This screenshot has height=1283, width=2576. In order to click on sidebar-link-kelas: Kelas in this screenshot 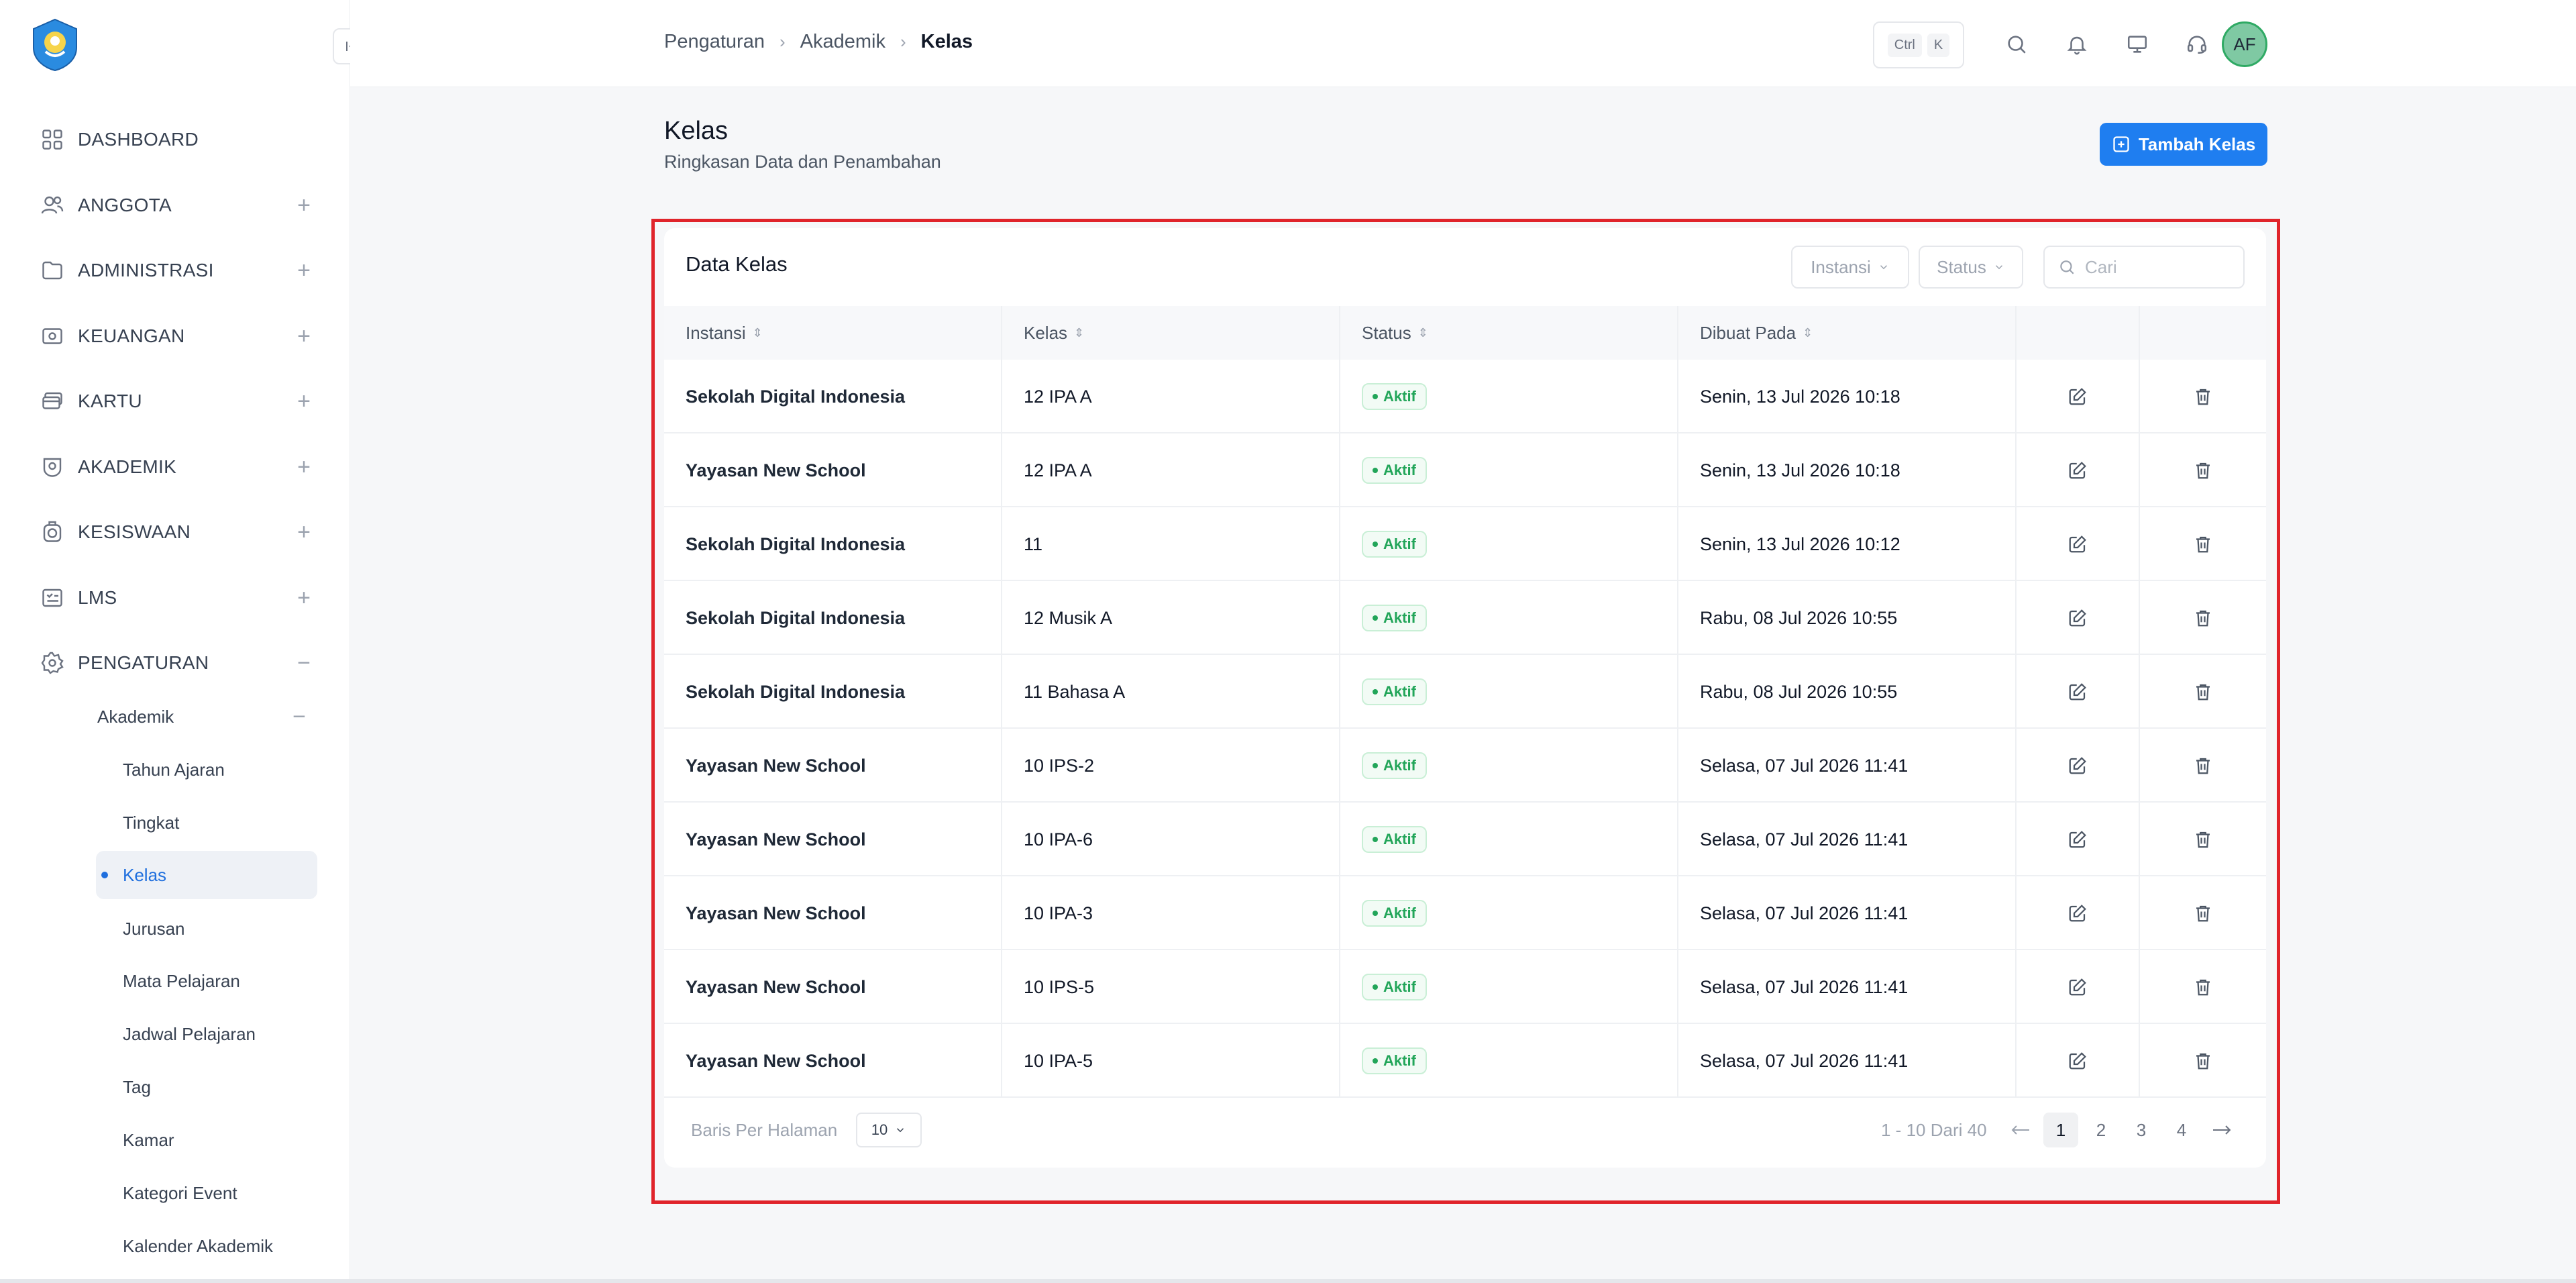, I will do `click(206, 875)`.